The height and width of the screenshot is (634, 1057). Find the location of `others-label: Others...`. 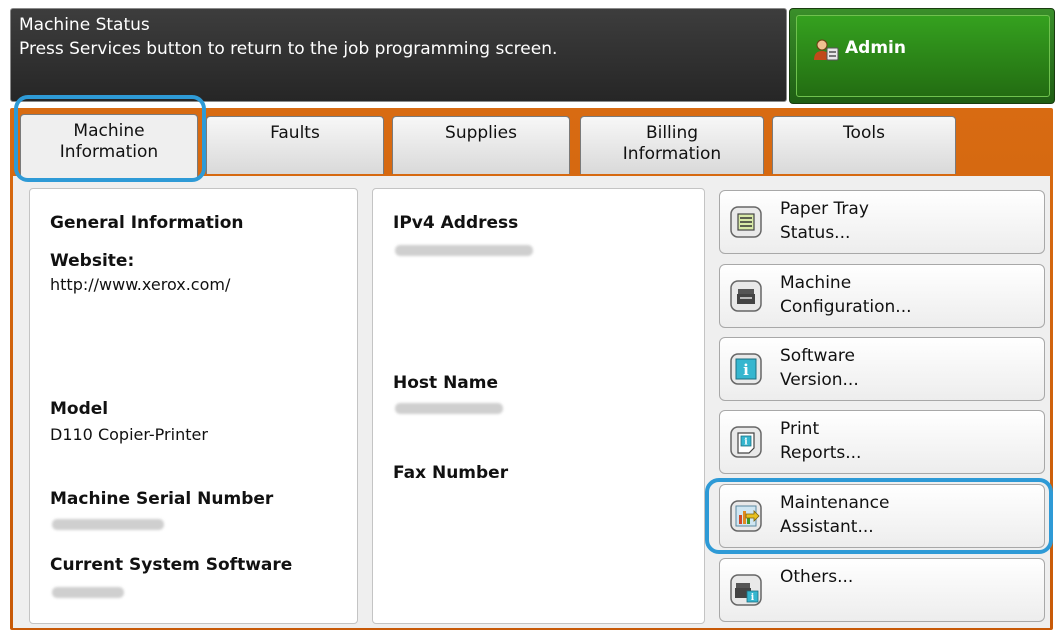

others-label: Others... is located at coordinates (817, 577).